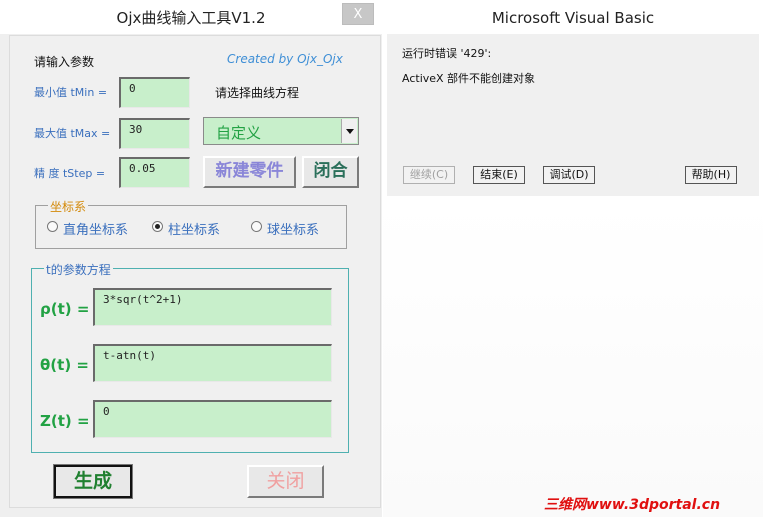 The width and height of the screenshot is (763, 517). What do you see at coordinates (52, 226) in the screenshot?
I see `radio-cartesian` at bounding box center [52, 226].